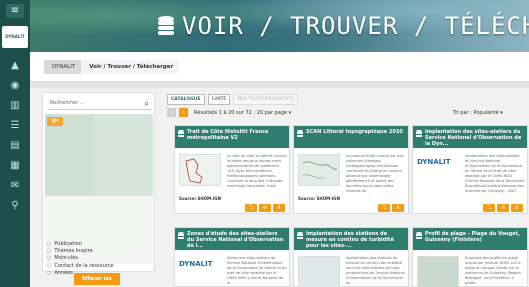 The image size is (529, 287). I want to click on map-layer-dropdown: ▦▾, so click(55, 121).